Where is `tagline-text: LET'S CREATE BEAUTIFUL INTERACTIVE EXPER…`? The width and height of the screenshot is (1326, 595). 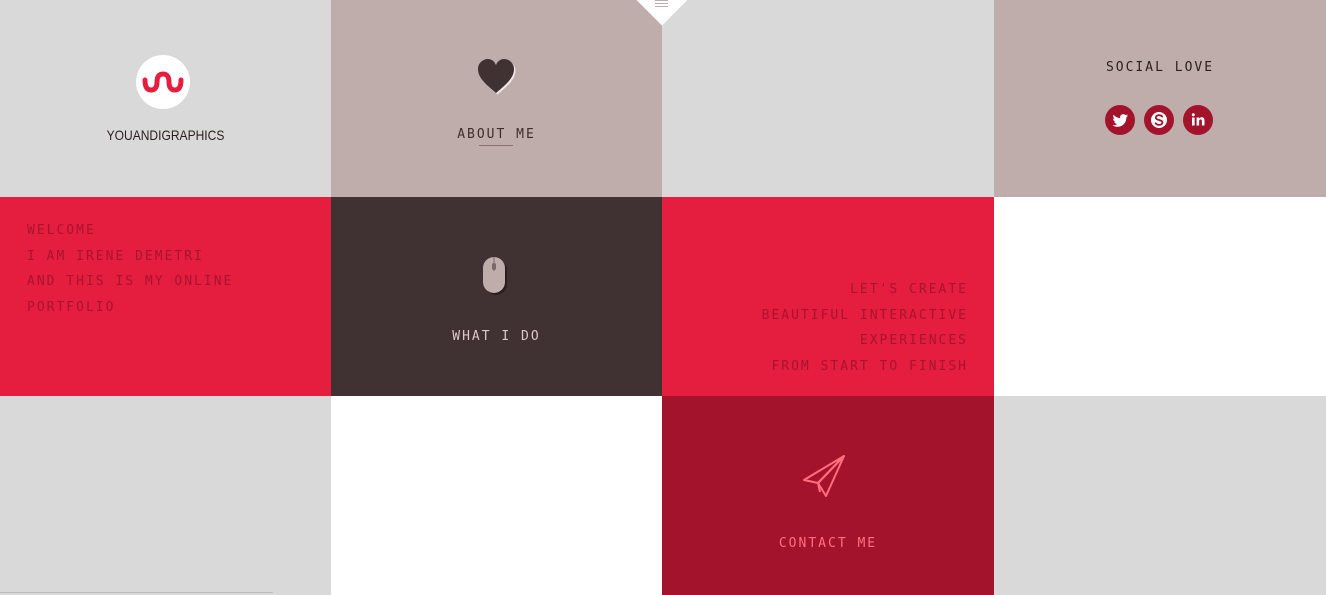
tagline-text: LET'S CREATE BEAUTIFUL INTERACTIVE EXPER… is located at coordinates (865, 328).